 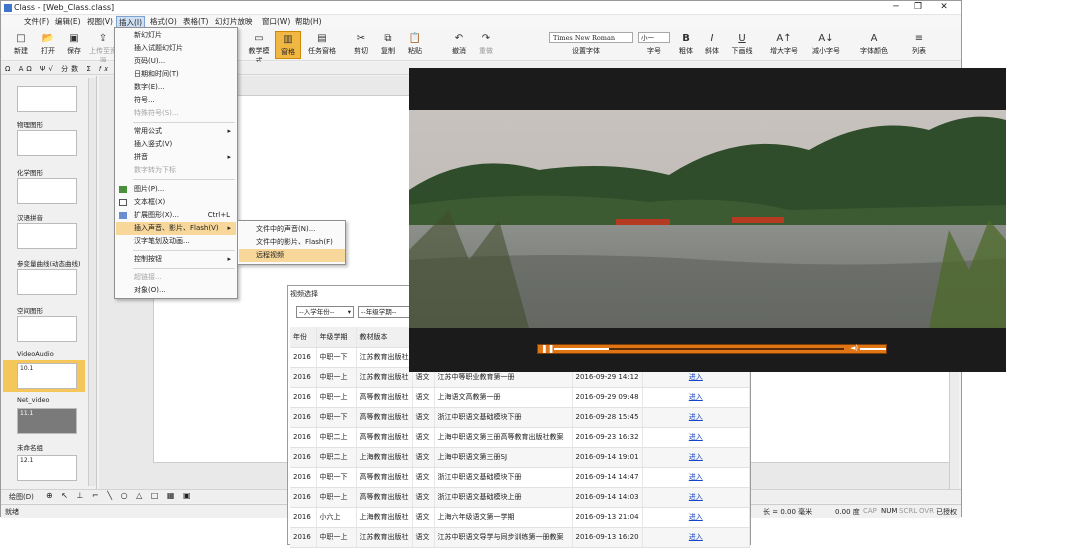 I want to click on enroll-year-select: --入学年份-- ▾, so click(x=325, y=312).